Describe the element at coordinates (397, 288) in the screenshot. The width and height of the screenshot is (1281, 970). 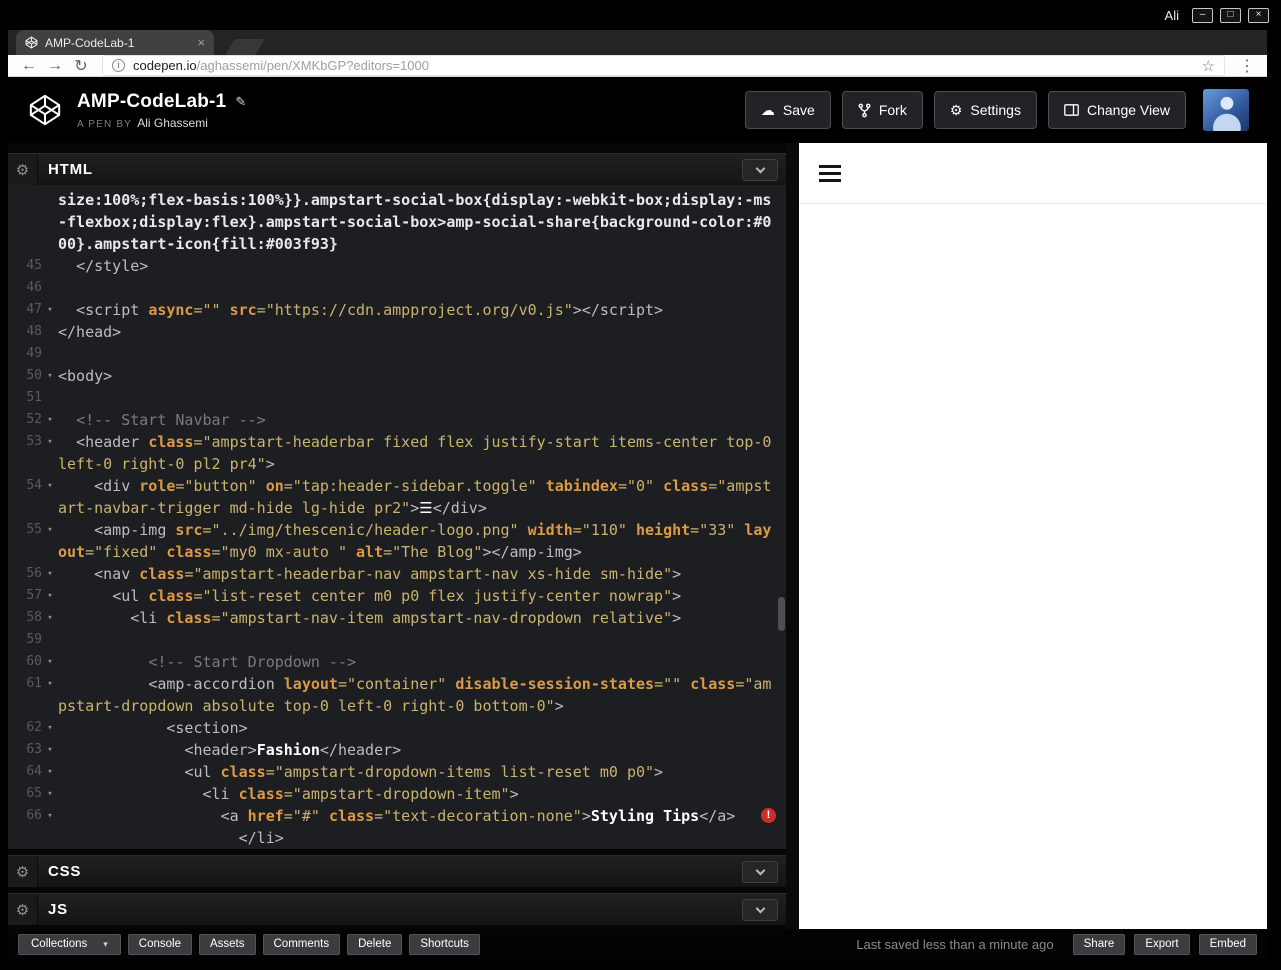
I see `code-line: 46` at that location.